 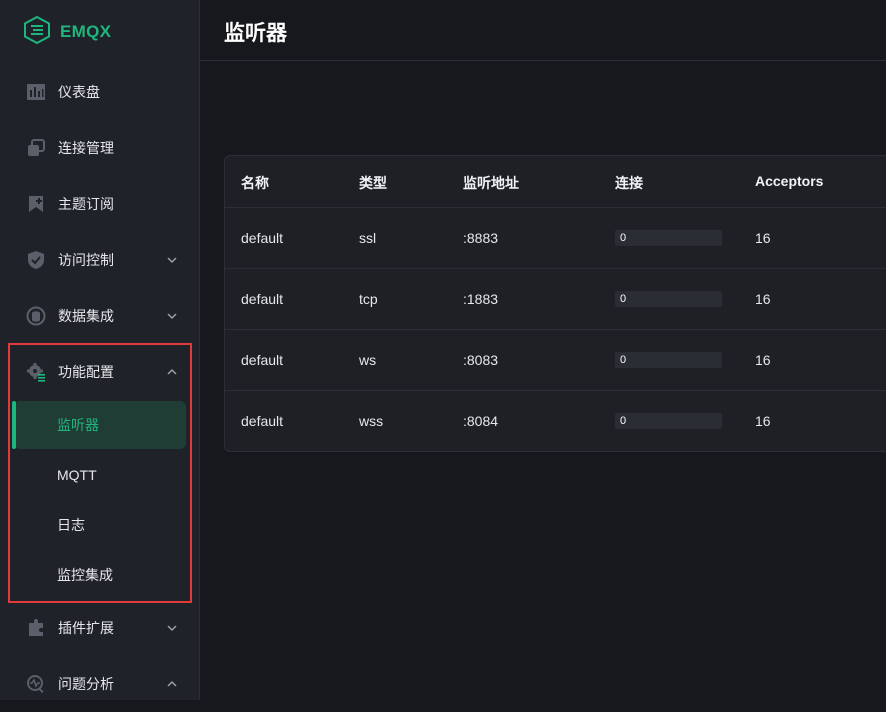 What do you see at coordinates (373, 183) in the screenshot?
I see `column-header-type: 类型` at bounding box center [373, 183].